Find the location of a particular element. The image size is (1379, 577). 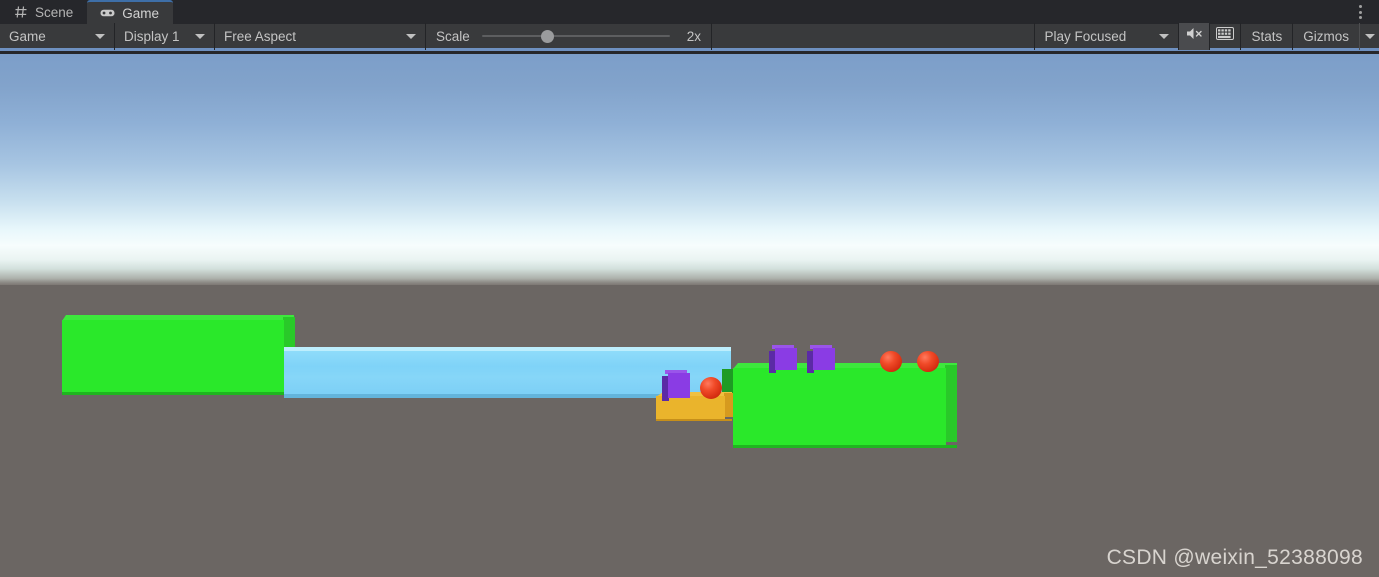

right-green-platform is located at coordinates (839, 407).